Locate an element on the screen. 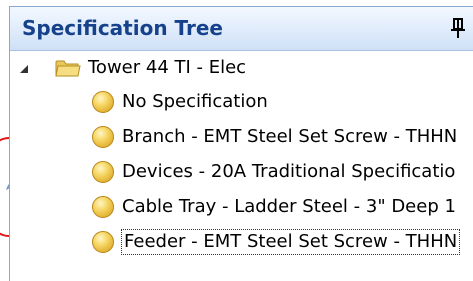  folder-icon is located at coordinates (68, 68).